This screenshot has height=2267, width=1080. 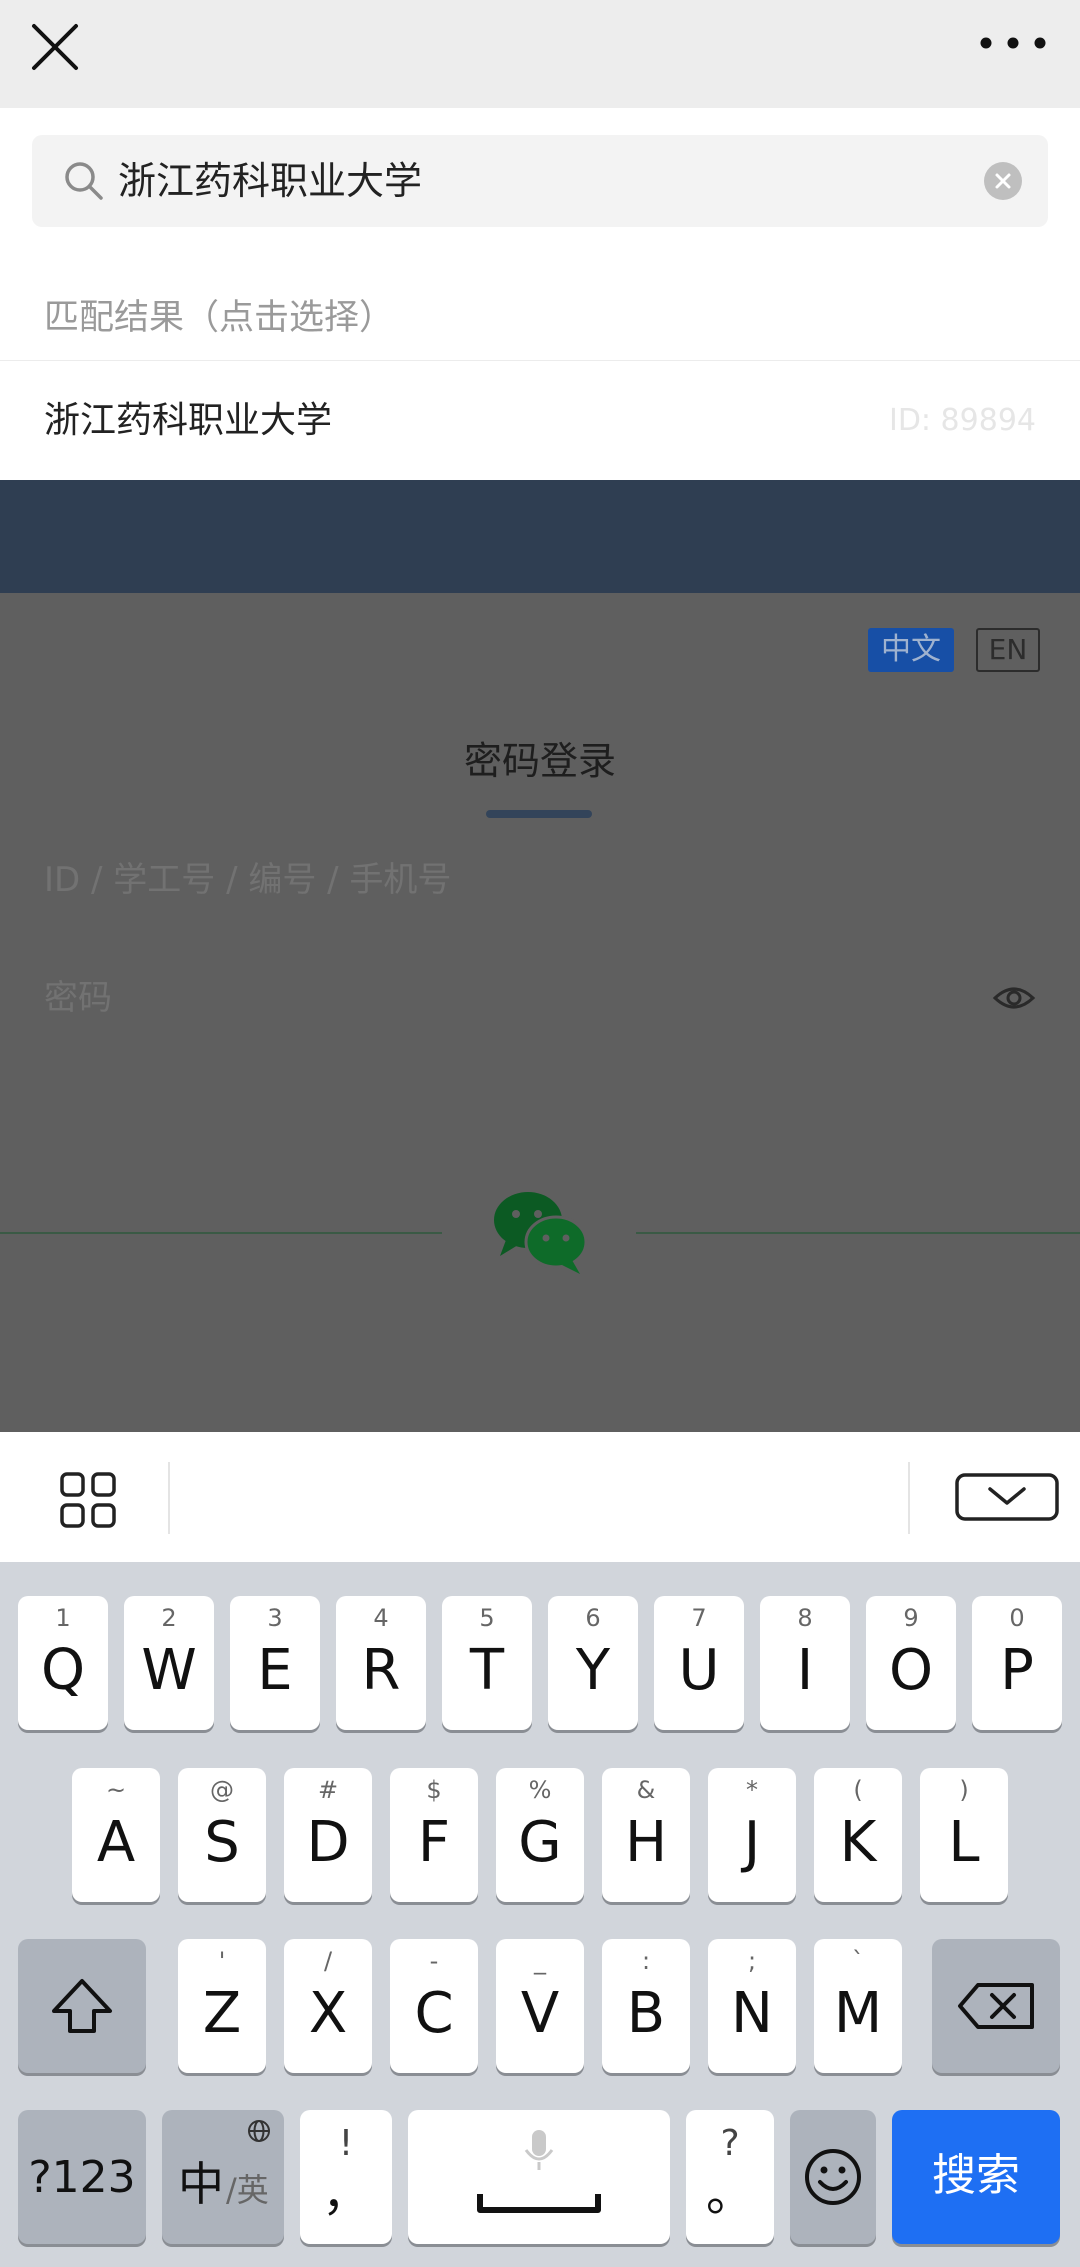 What do you see at coordinates (1003, 181) in the screenshot?
I see `clear-icon` at bounding box center [1003, 181].